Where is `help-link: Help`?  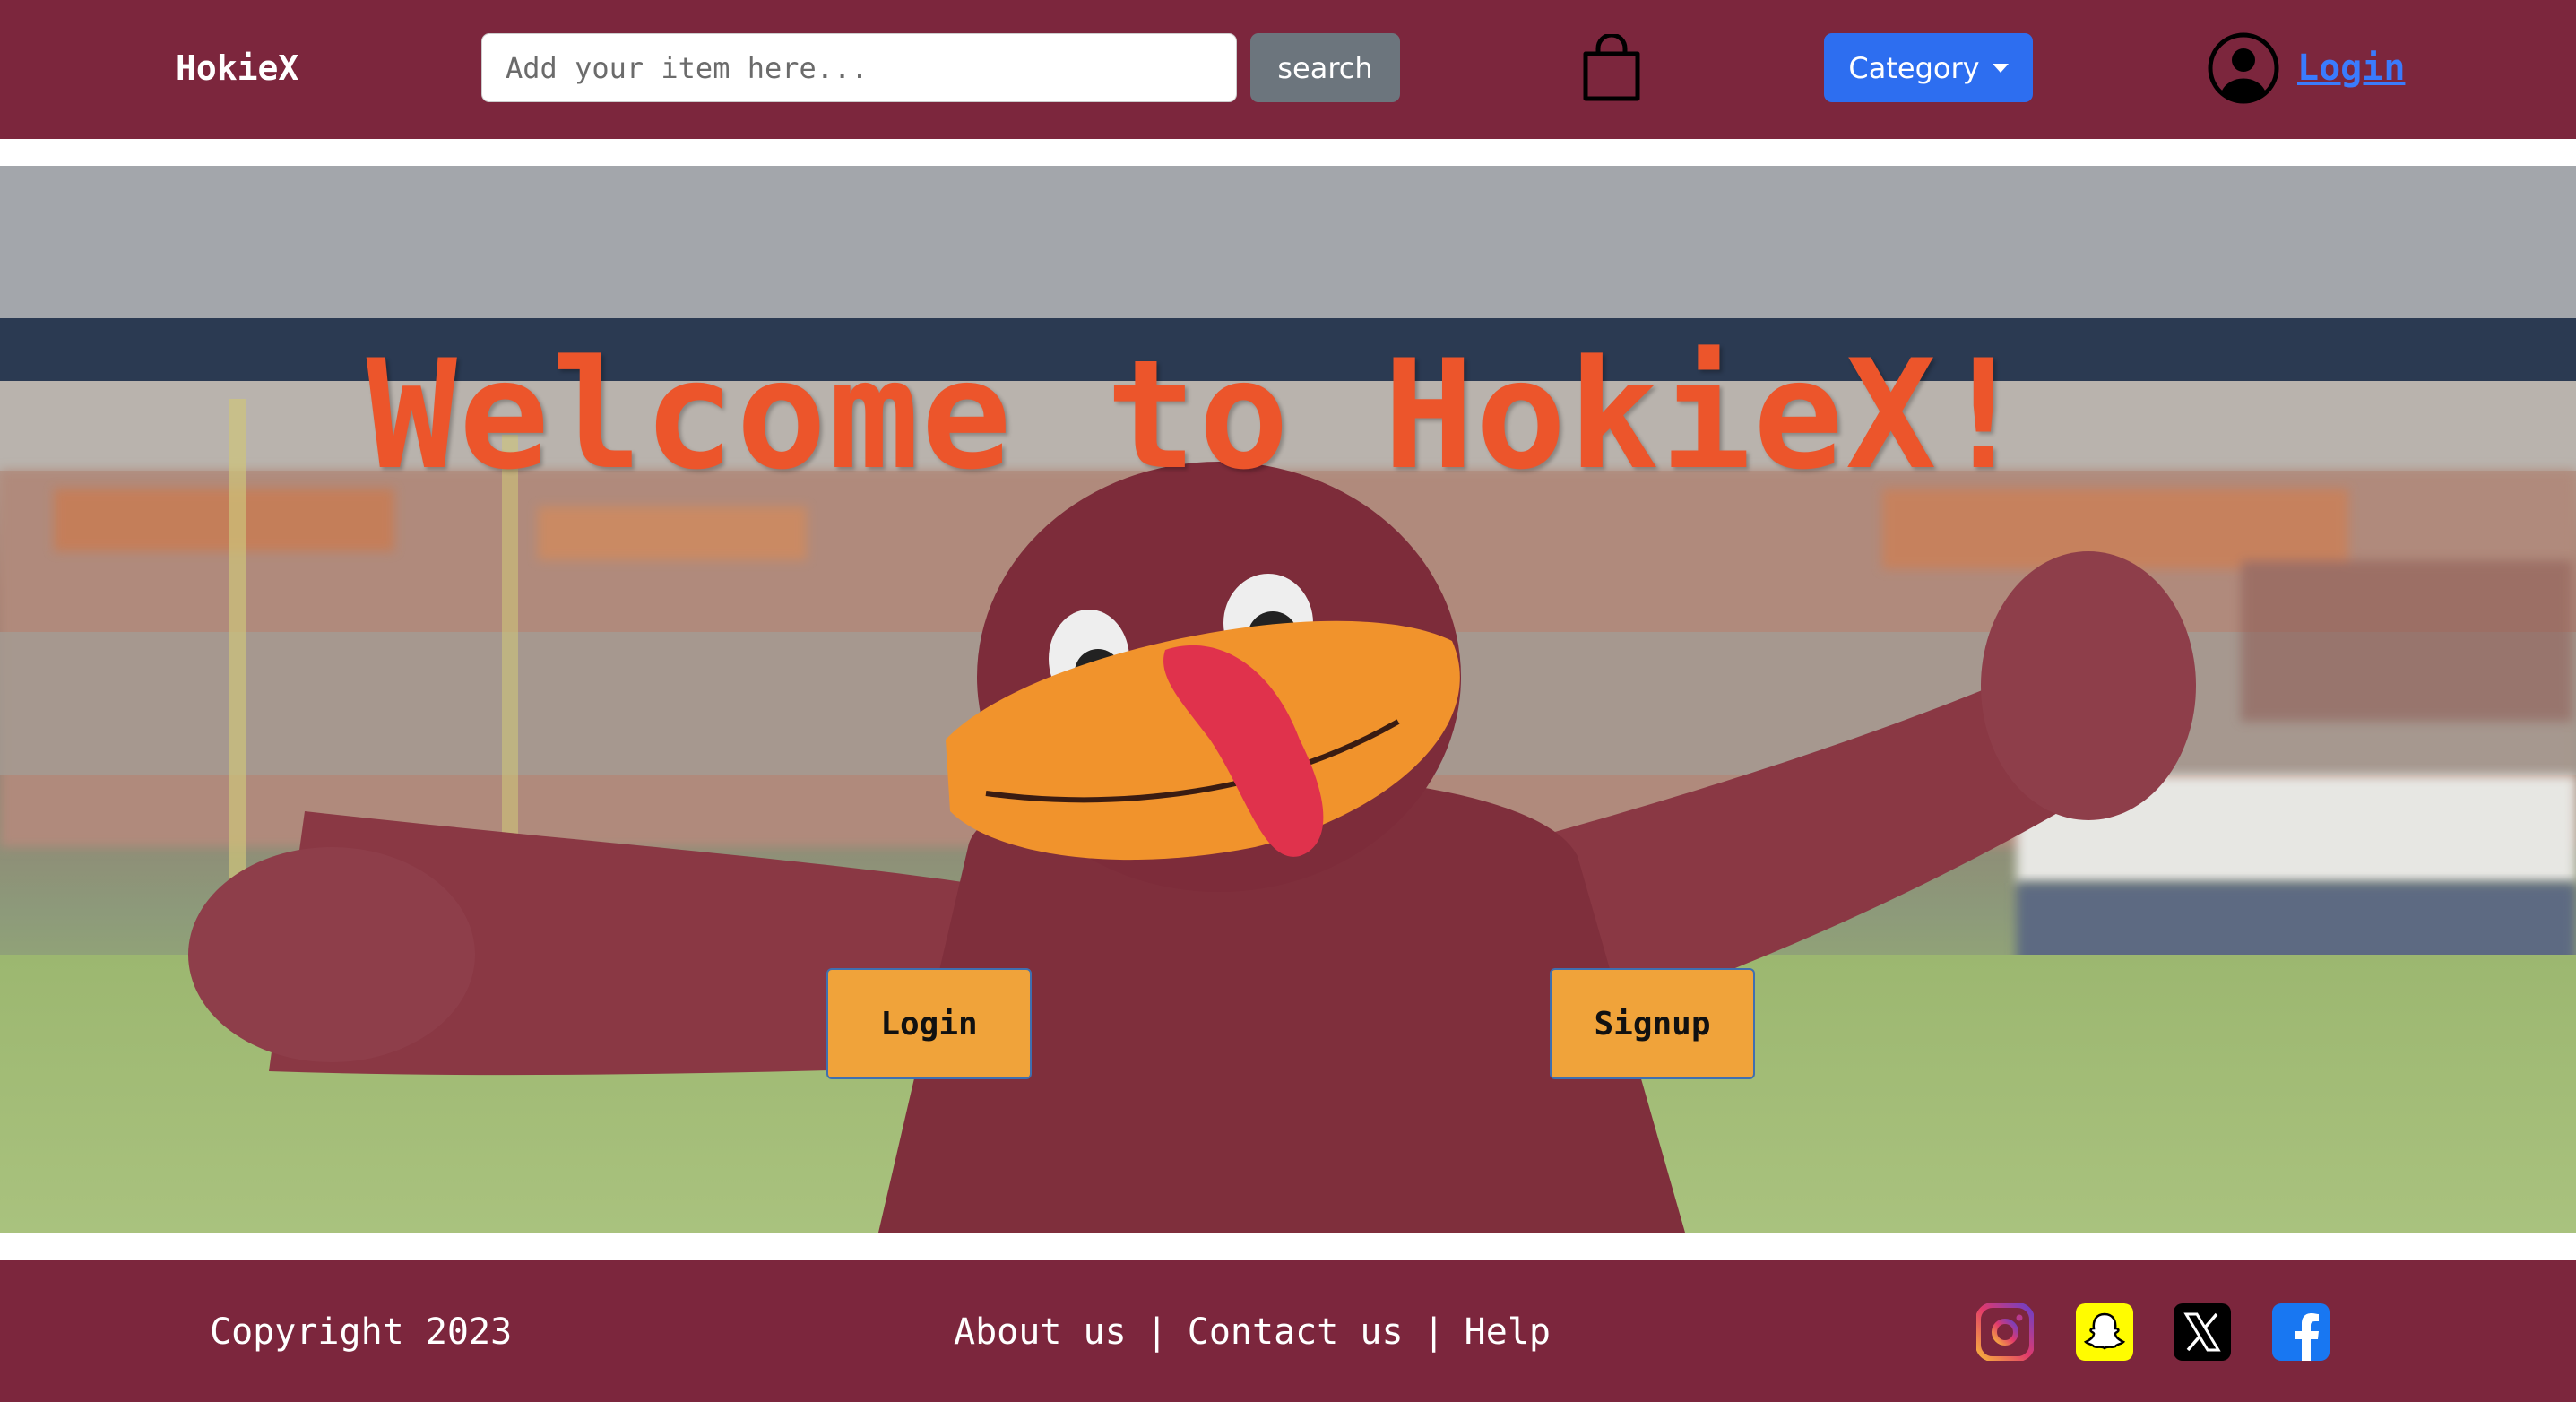 help-link: Help is located at coordinates (1508, 1332).